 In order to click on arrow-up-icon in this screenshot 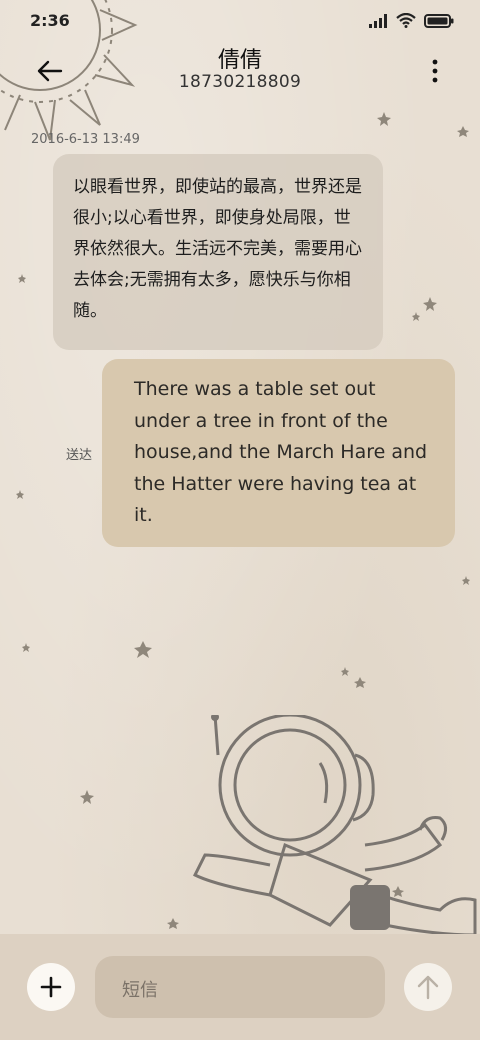, I will do `click(428, 987)`.